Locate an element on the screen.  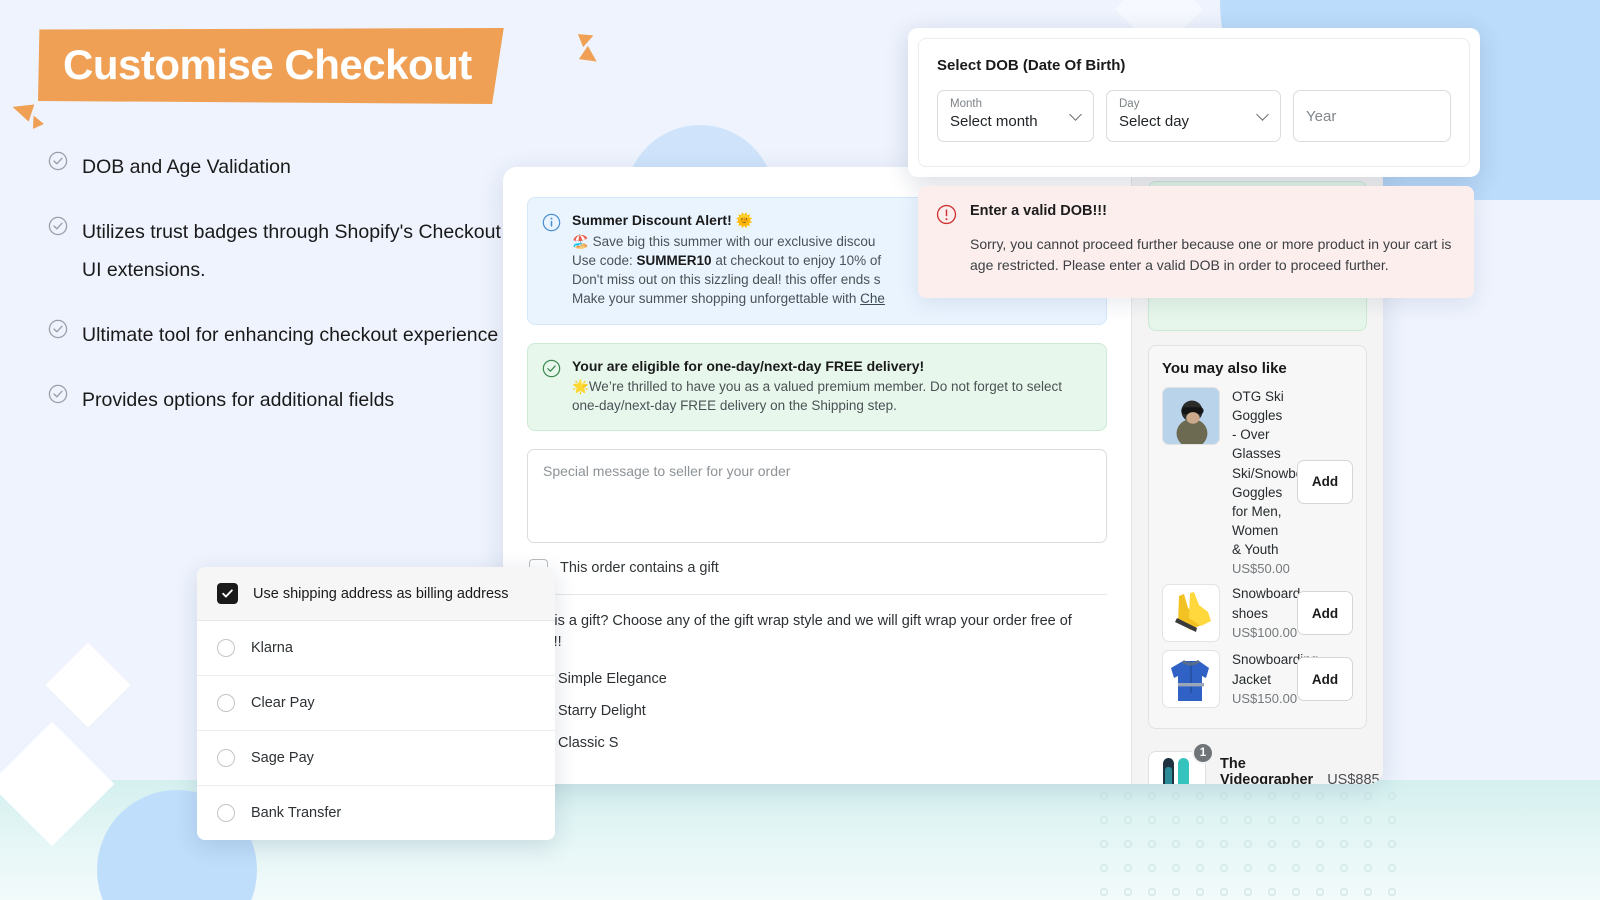
info-icon is located at coordinates (551, 261).